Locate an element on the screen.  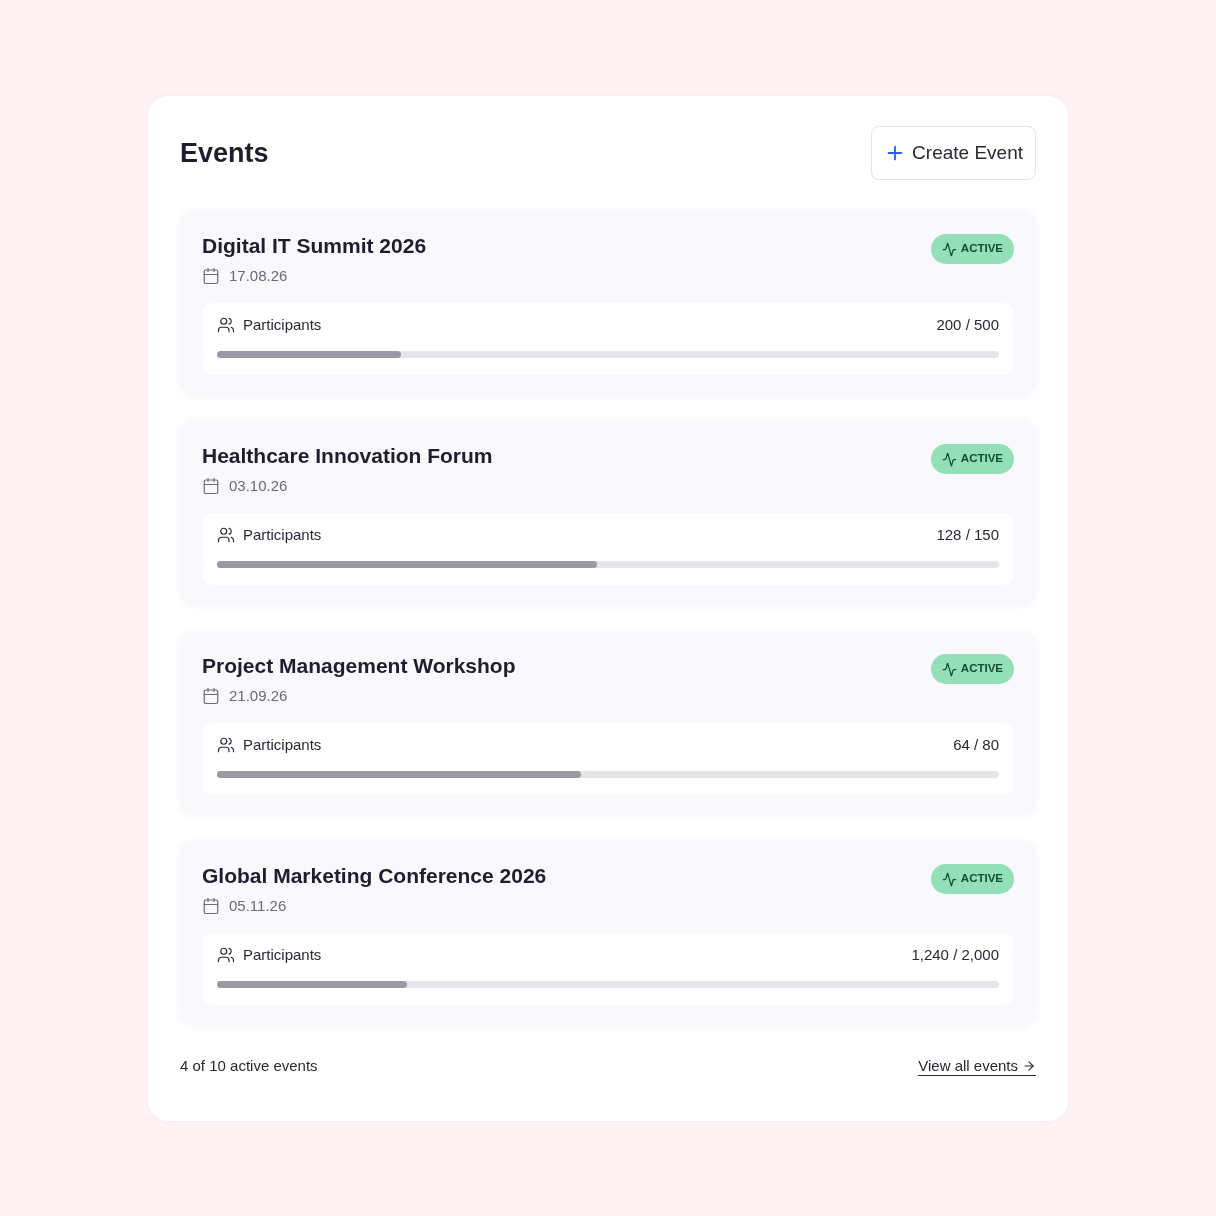
participants-count: 128 / 150 is located at coordinates (967, 535).